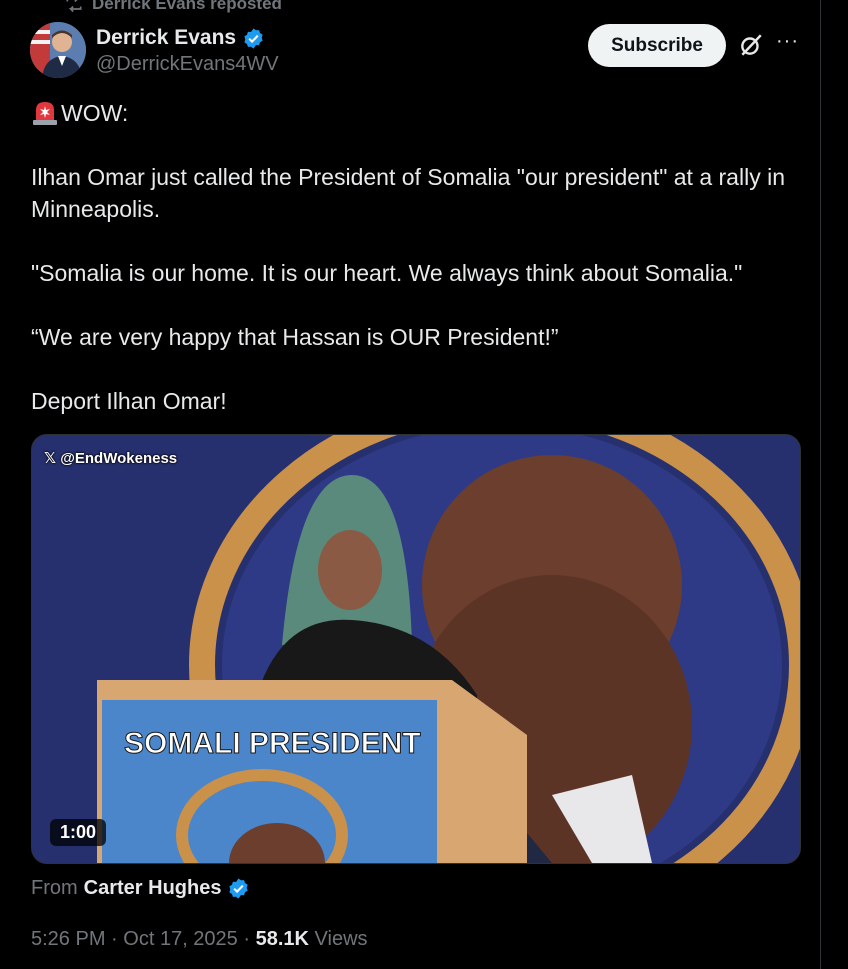 Image resolution: width=848 pixels, height=969 pixels. What do you see at coordinates (74, 6) in the screenshot?
I see `repost-icon` at bounding box center [74, 6].